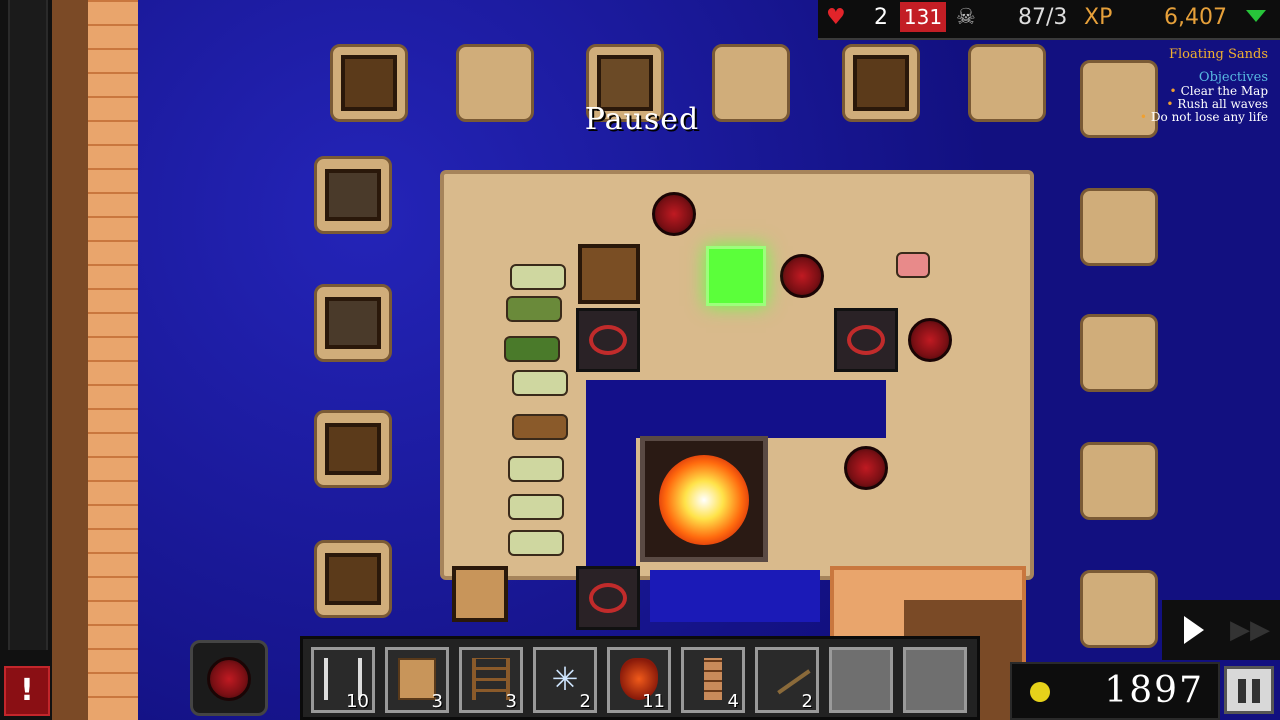 This screenshot has width=1280, height=720. I want to click on coin-icon, so click(1040, 692).